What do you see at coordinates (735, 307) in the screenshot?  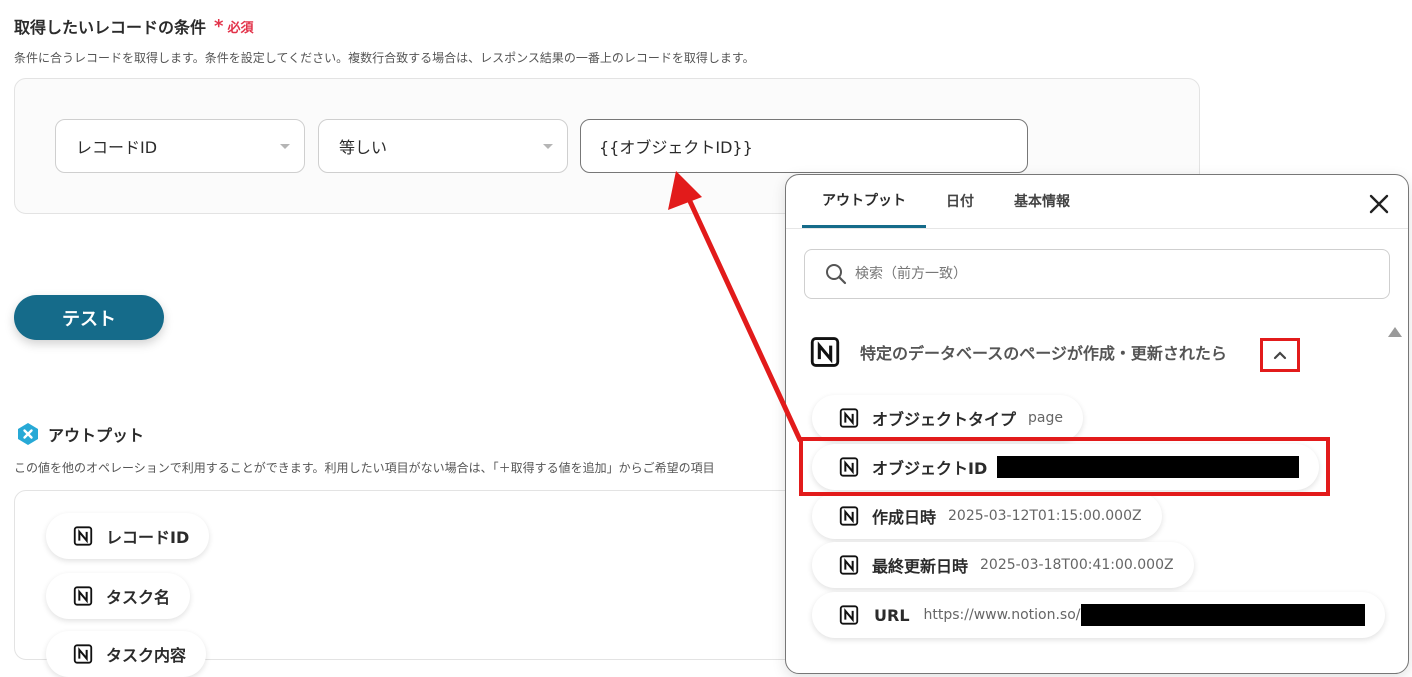 I see `annotation-arrow` at bounding box center [735, 307].